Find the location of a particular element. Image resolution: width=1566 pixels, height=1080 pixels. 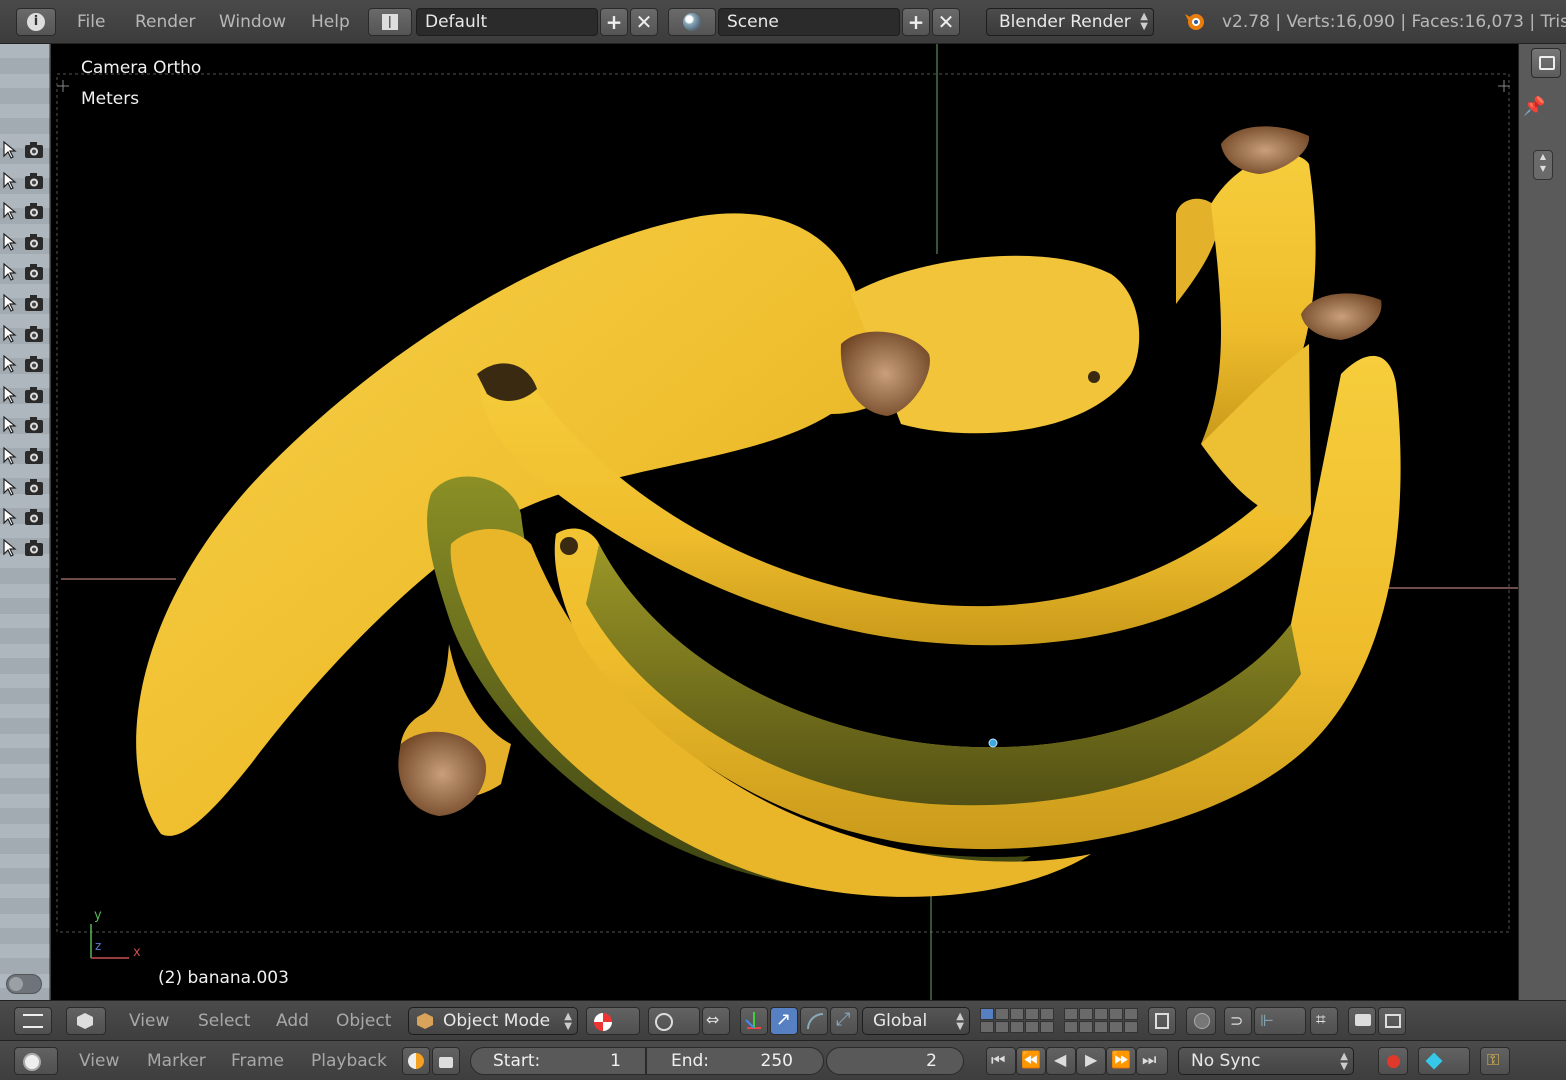

opengl-render-animation-button is located at coordinates (1392, 1021).